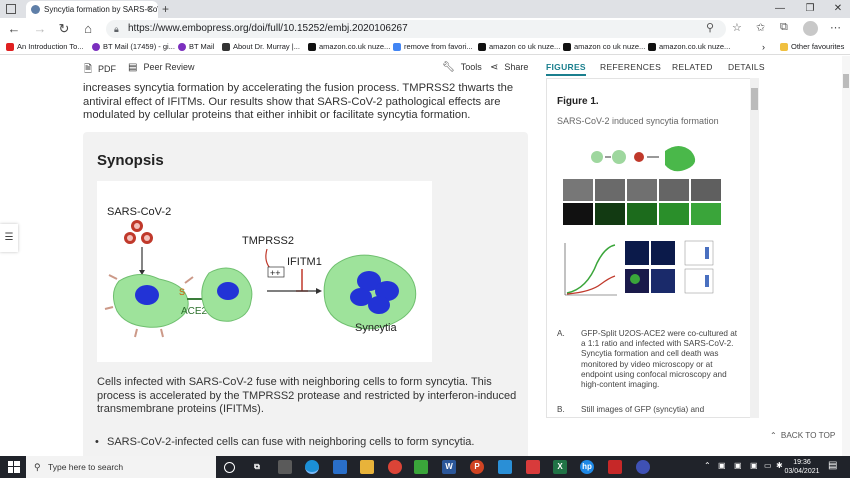  I want to click on virus-particles, so click(138, 232).